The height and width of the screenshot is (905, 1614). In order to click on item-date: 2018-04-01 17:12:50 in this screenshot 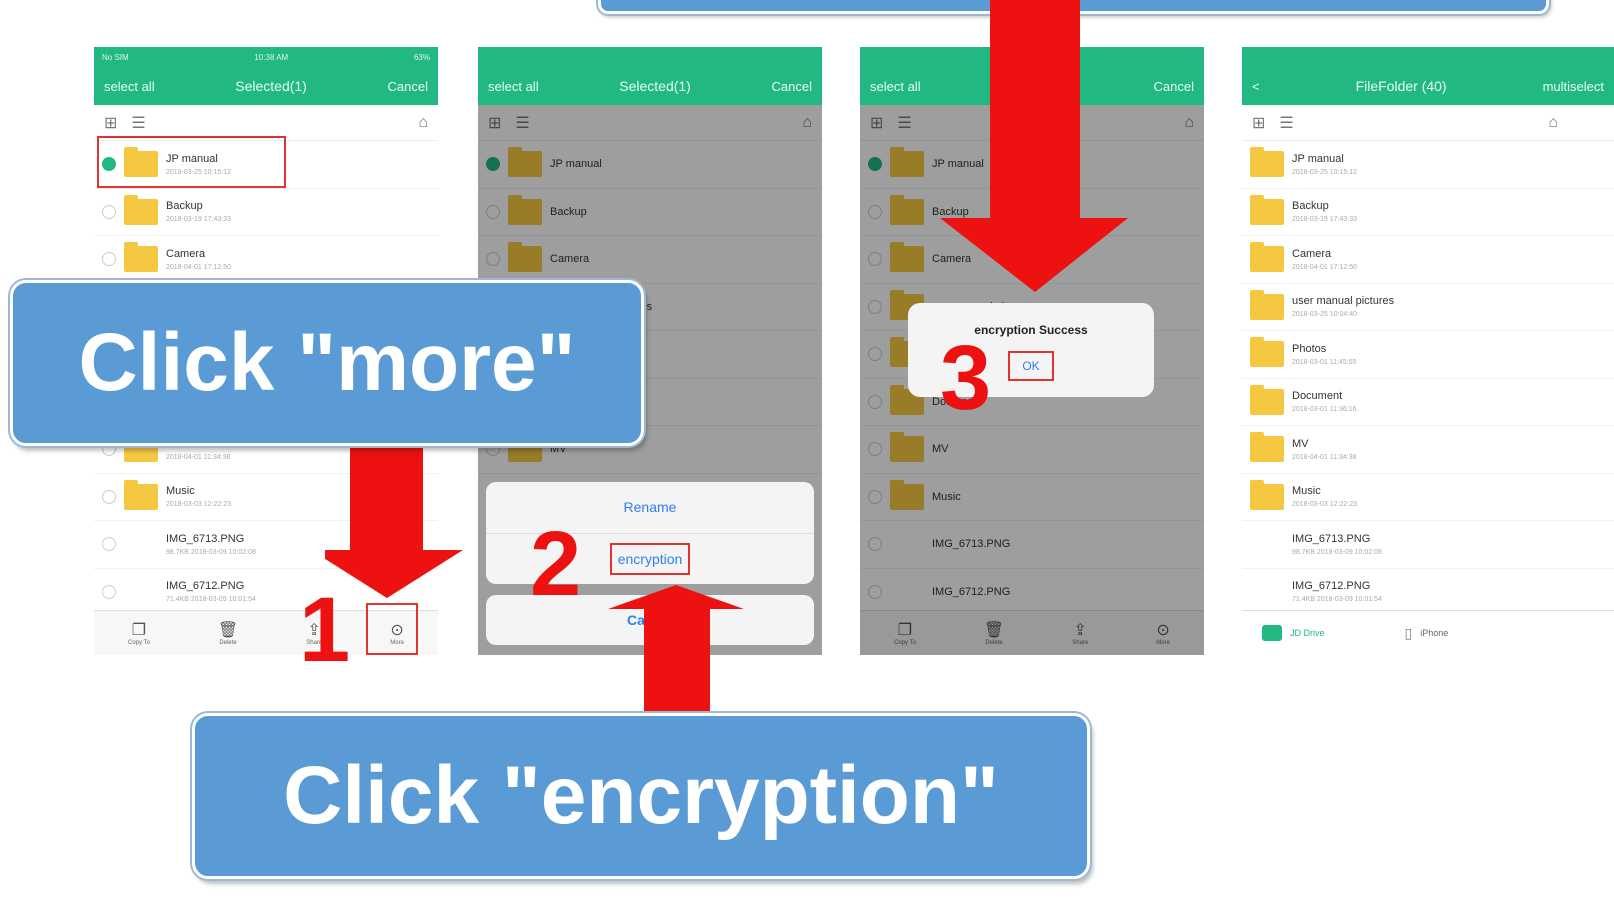, I will do `click(1324, 267)`.